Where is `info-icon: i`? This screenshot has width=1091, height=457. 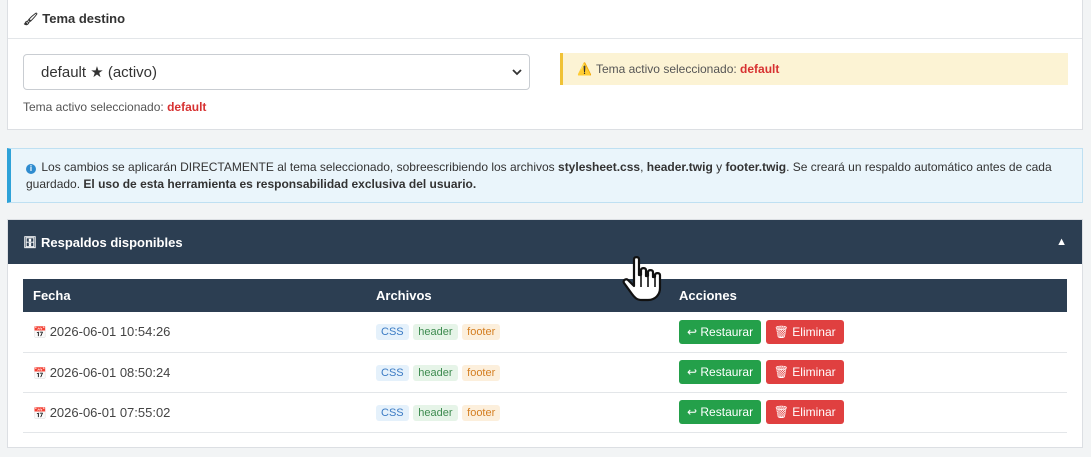 info-icon: i is located at coordinates (31, 169).